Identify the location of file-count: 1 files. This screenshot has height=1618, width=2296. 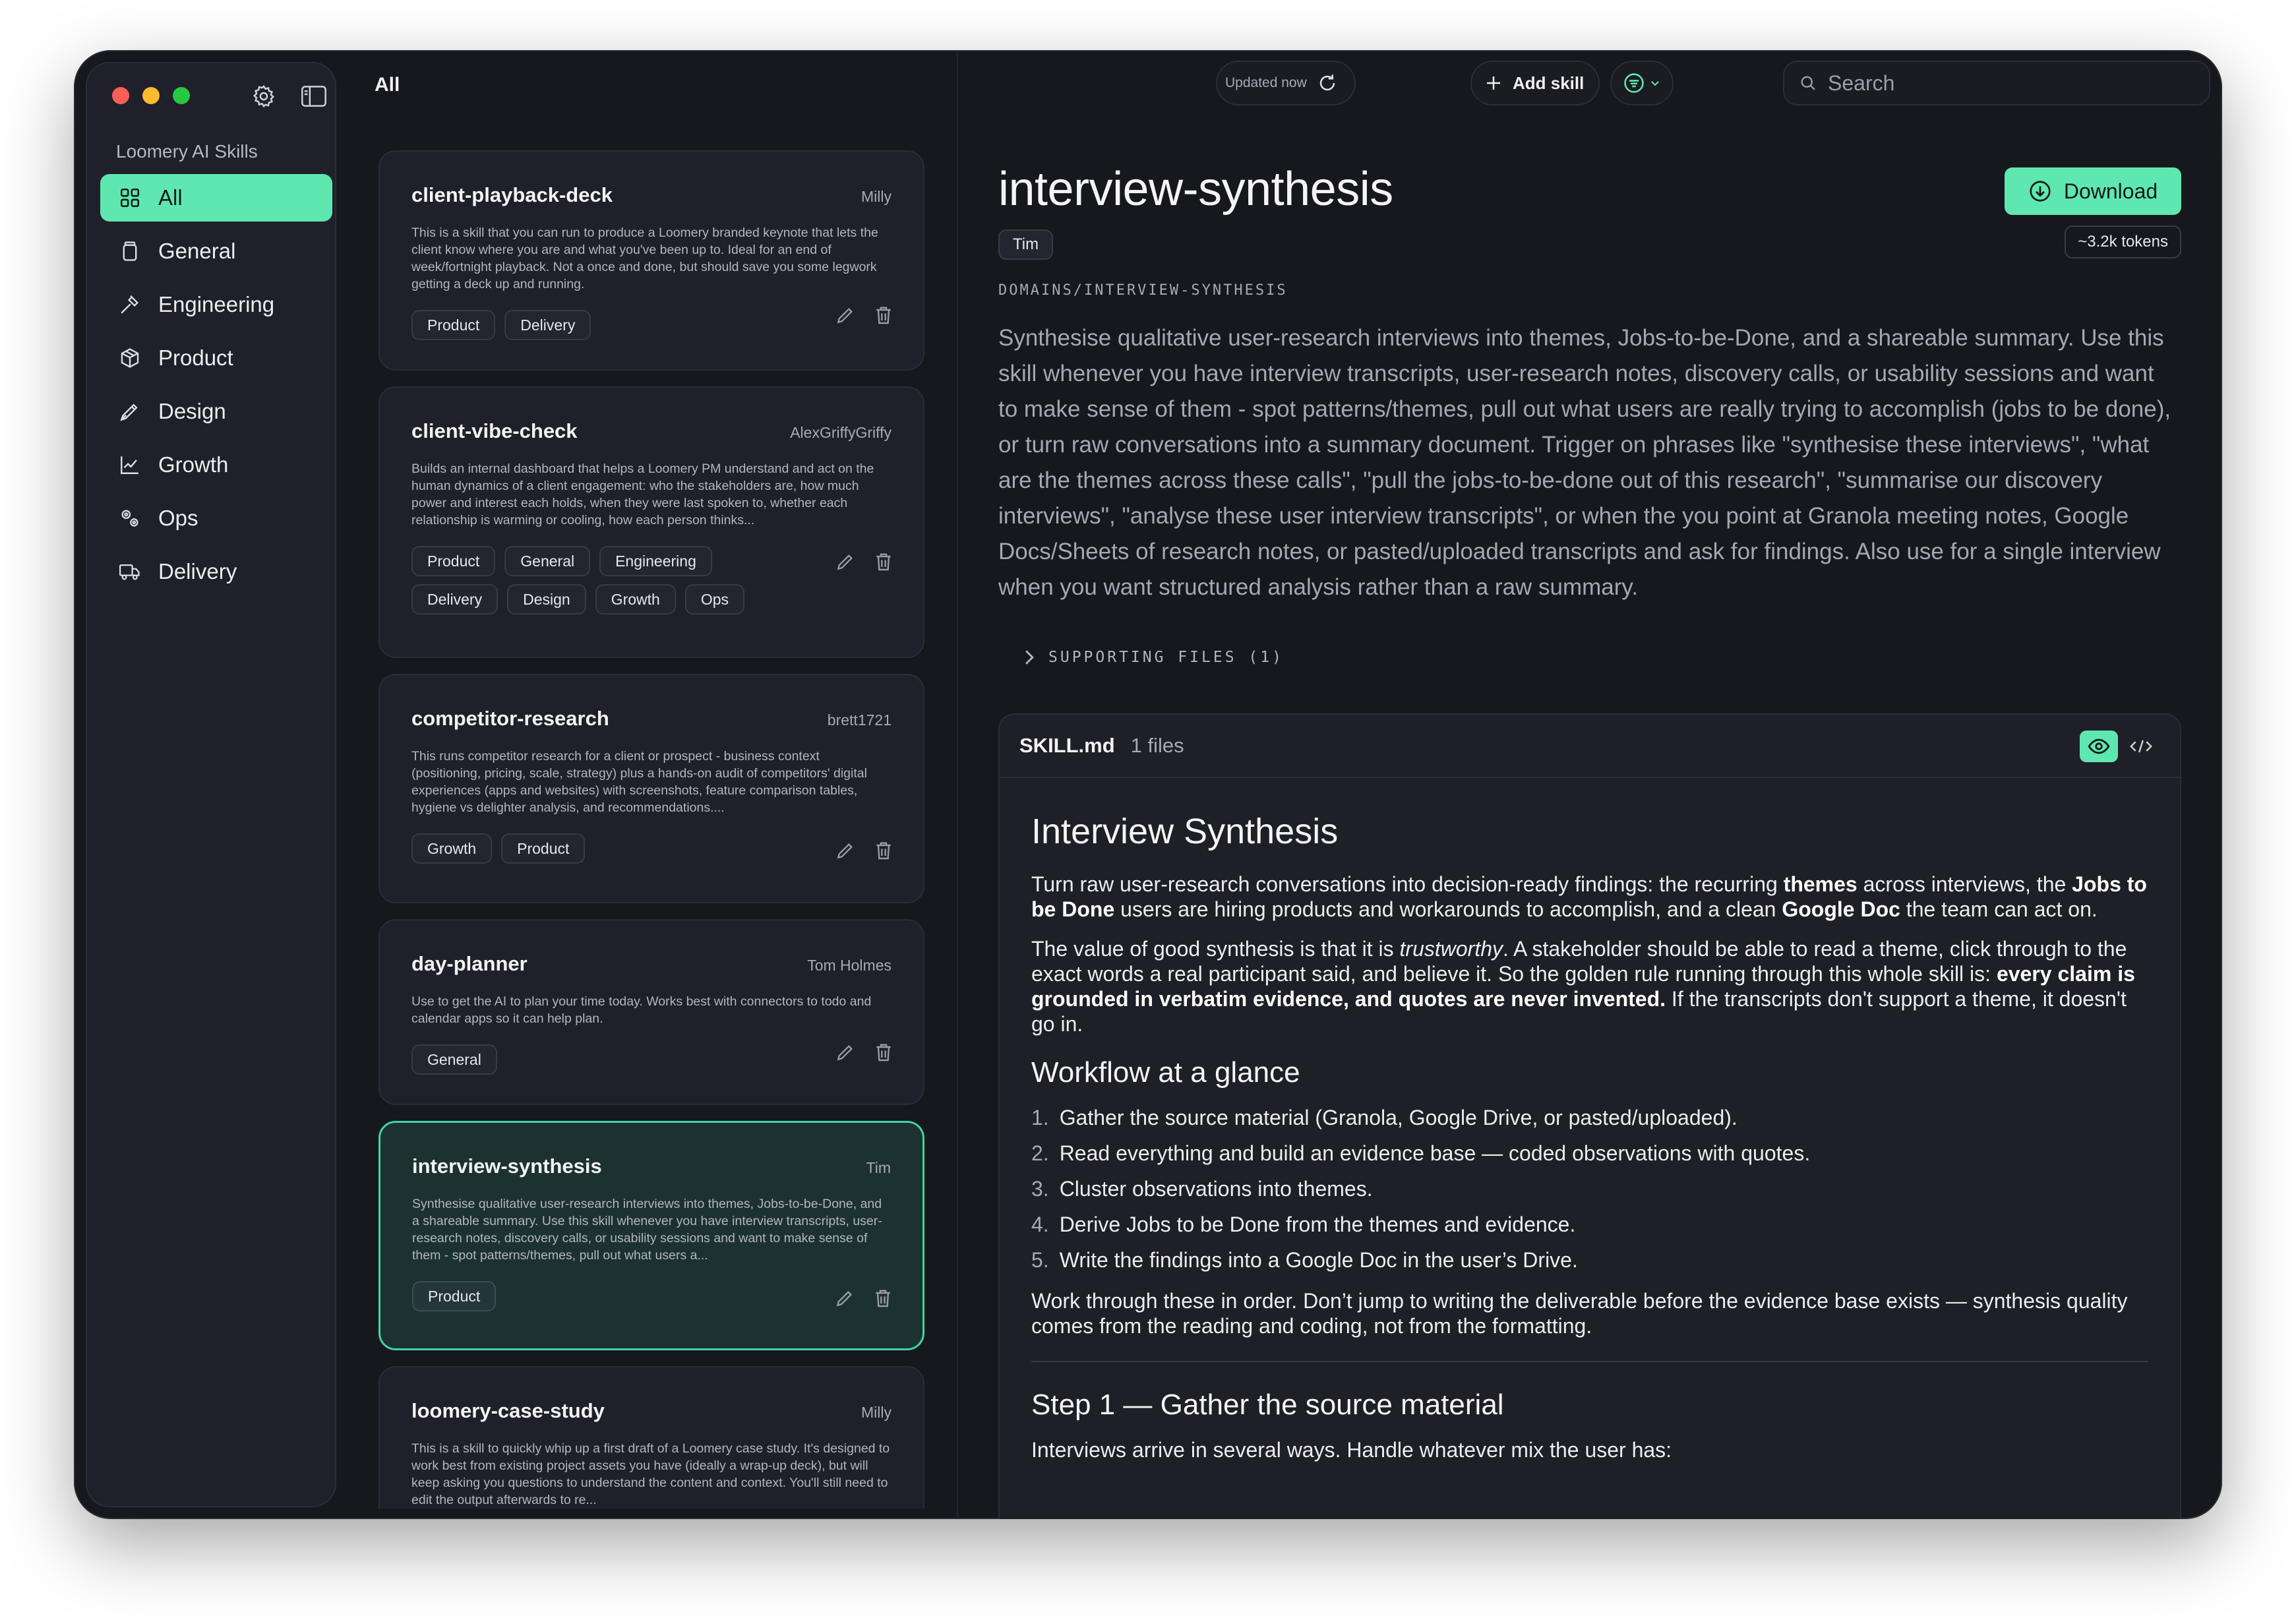
(1157, 746).